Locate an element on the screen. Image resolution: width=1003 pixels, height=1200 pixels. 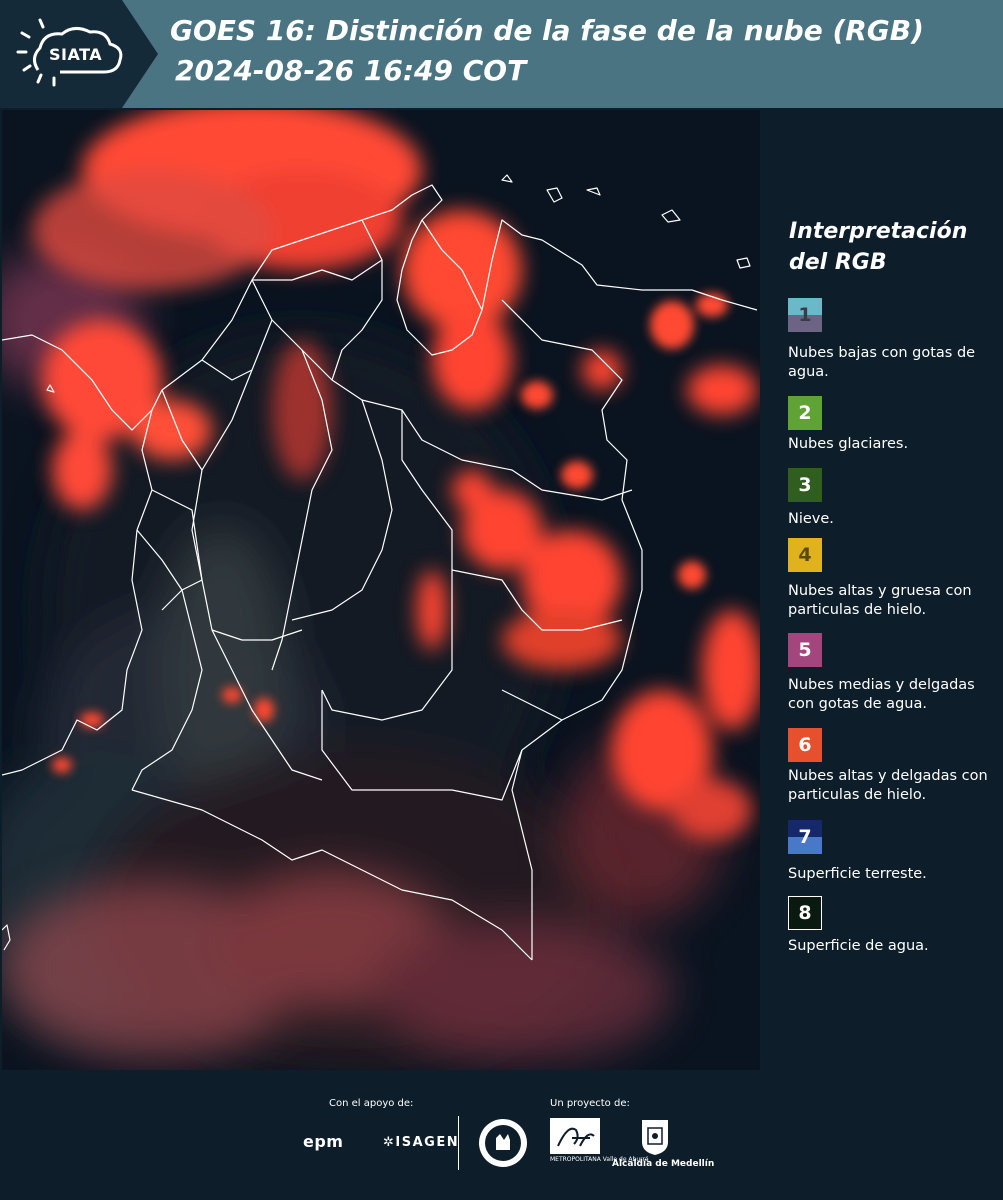
legend-title-line2: del RGB is located at coordinates (838, 262).